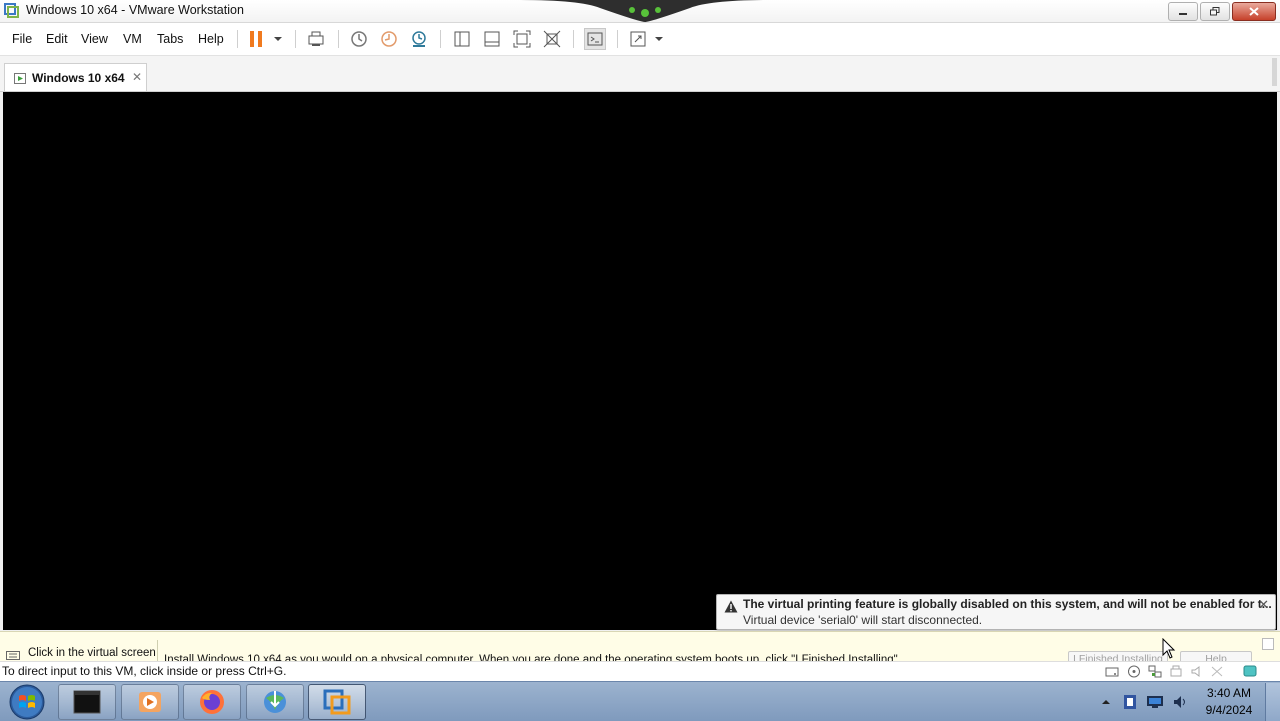 The height and width of the screenshot is (721, 1280). I want to click on send-ctrl-alt-del-button, so click(316, 39).